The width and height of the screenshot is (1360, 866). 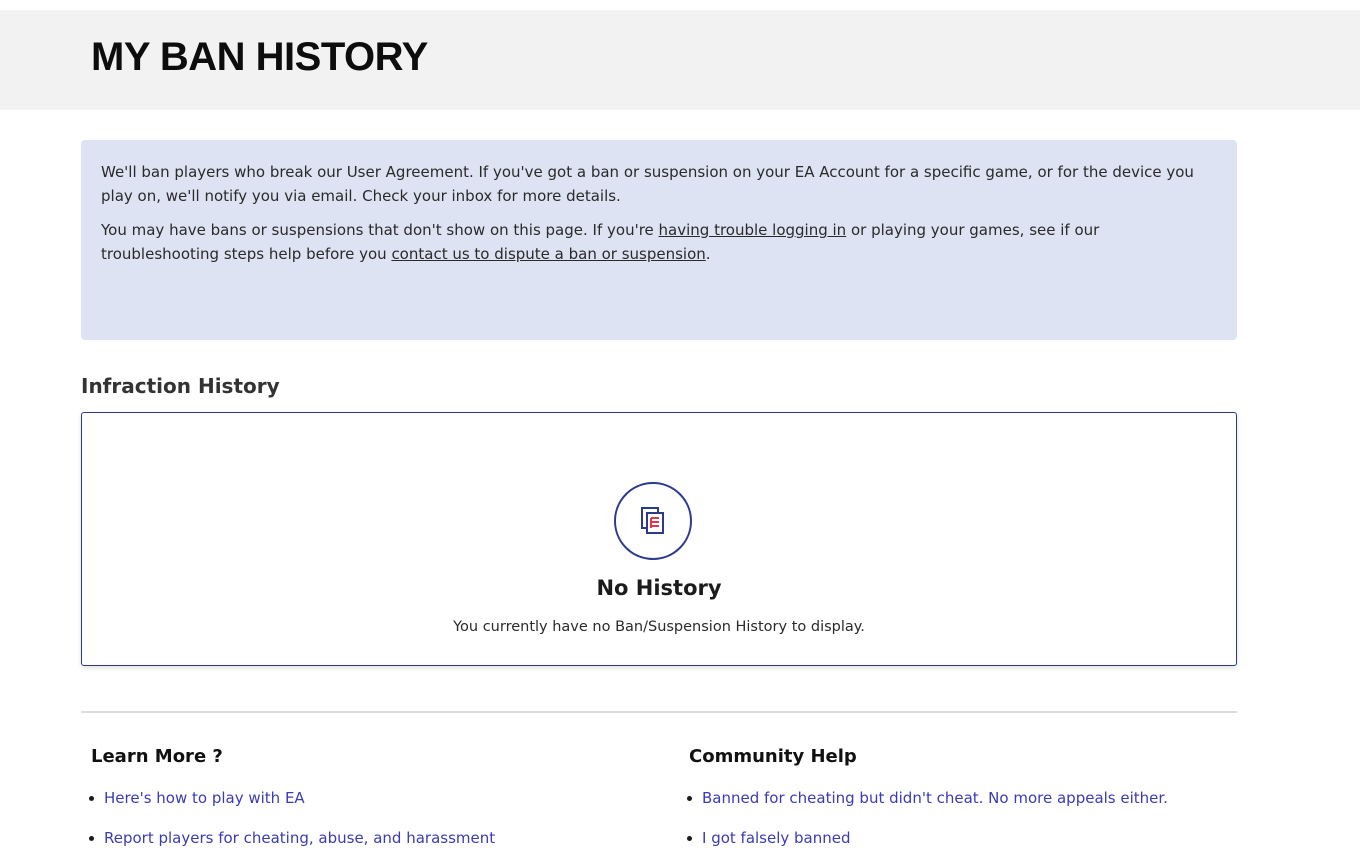 What do you see at coordinates (927, 838) in the screenshot?
I see `list-item: I got falsely banned` at bounding box center [927, 838].